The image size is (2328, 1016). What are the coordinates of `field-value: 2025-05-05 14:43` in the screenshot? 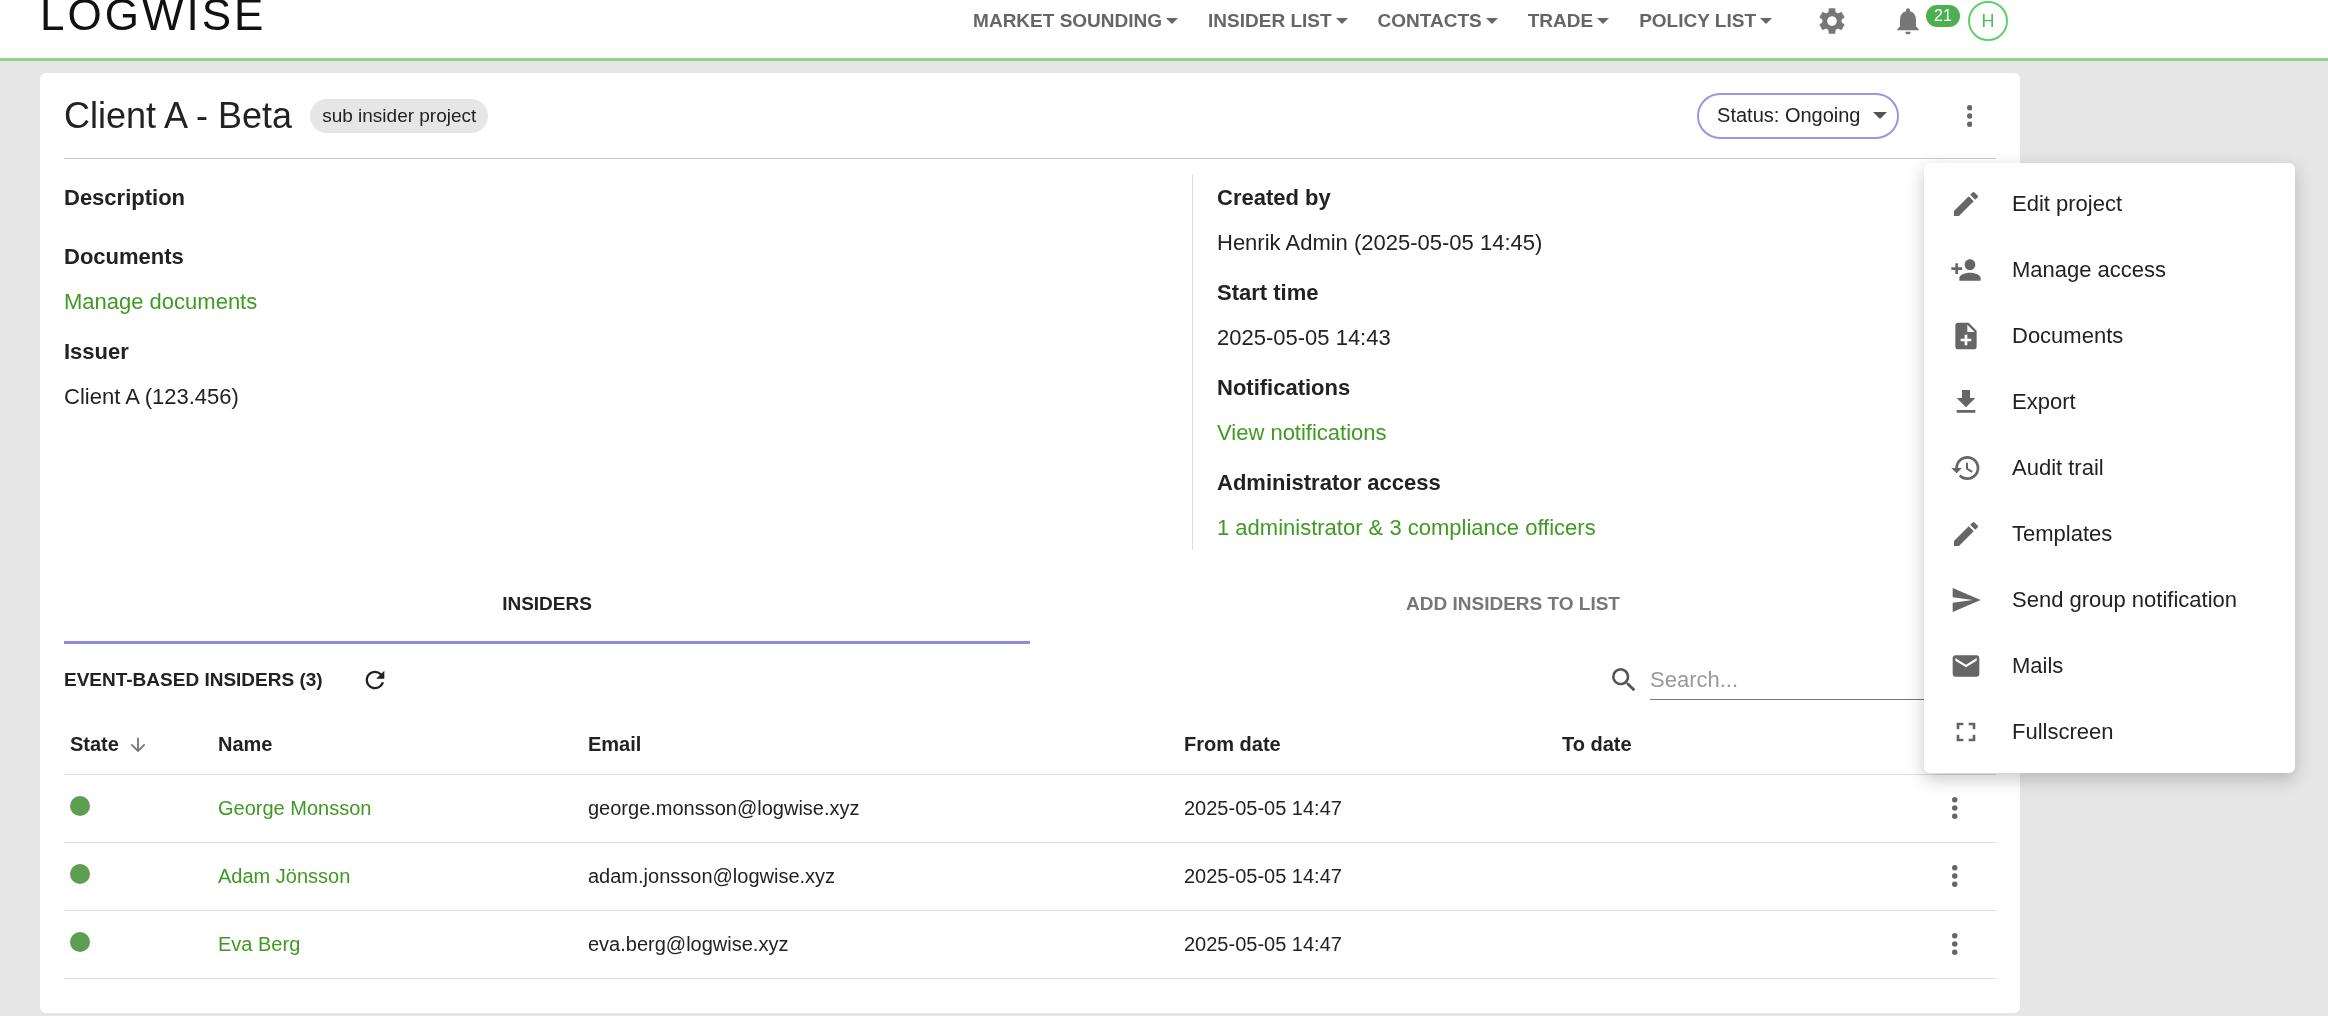 It's located at (1304, 338).